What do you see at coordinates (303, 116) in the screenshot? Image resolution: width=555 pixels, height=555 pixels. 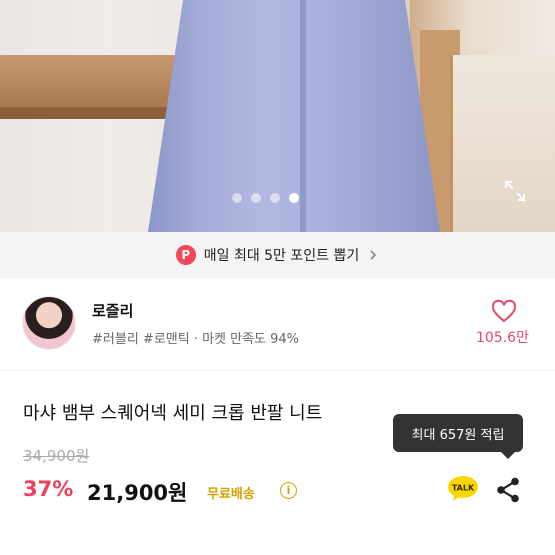 I see `photo-garment-placket` at bounding box center [303, 116].